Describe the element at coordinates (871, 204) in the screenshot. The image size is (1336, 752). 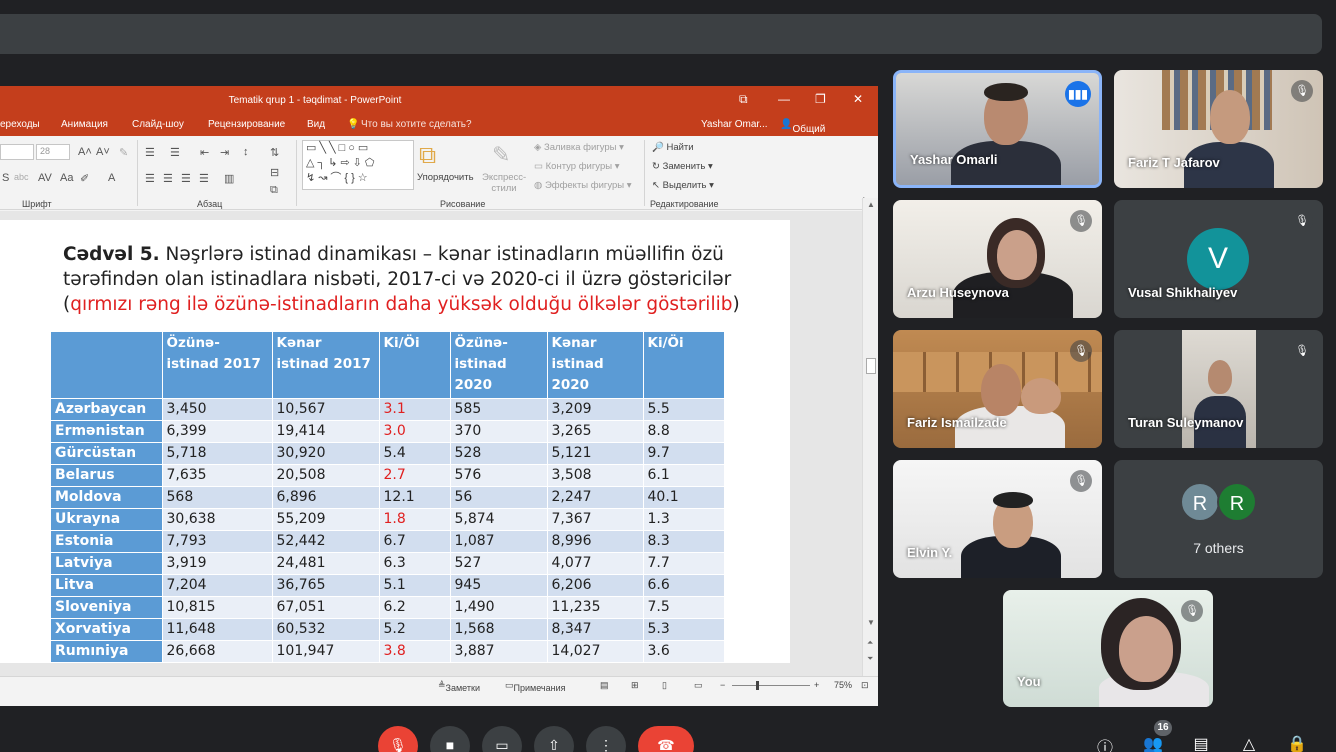
I see `scroll-up-icon: ▲` at that location.